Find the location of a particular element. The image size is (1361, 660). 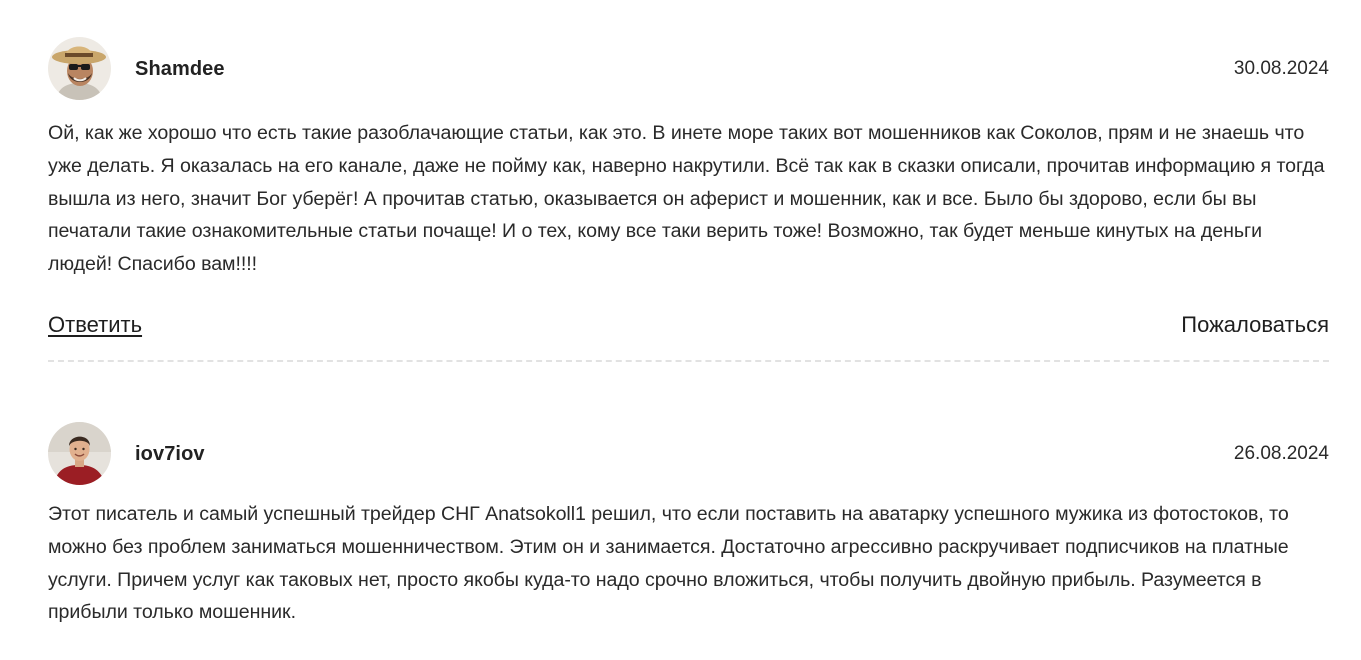

comment-actions: Ответить Пожаловаться is located at coordinates (688, 327).